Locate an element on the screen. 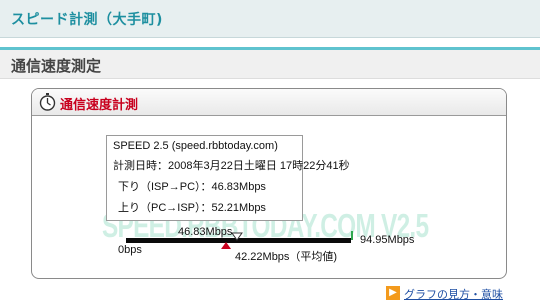  section-title: 通信速度測定 is located at coordinates (56, 66).